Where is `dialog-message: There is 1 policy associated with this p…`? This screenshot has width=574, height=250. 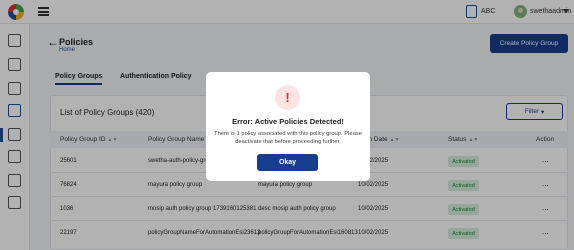 dialog-message: There is 1 policy associated with this p… is located at coordinates (288, 138).